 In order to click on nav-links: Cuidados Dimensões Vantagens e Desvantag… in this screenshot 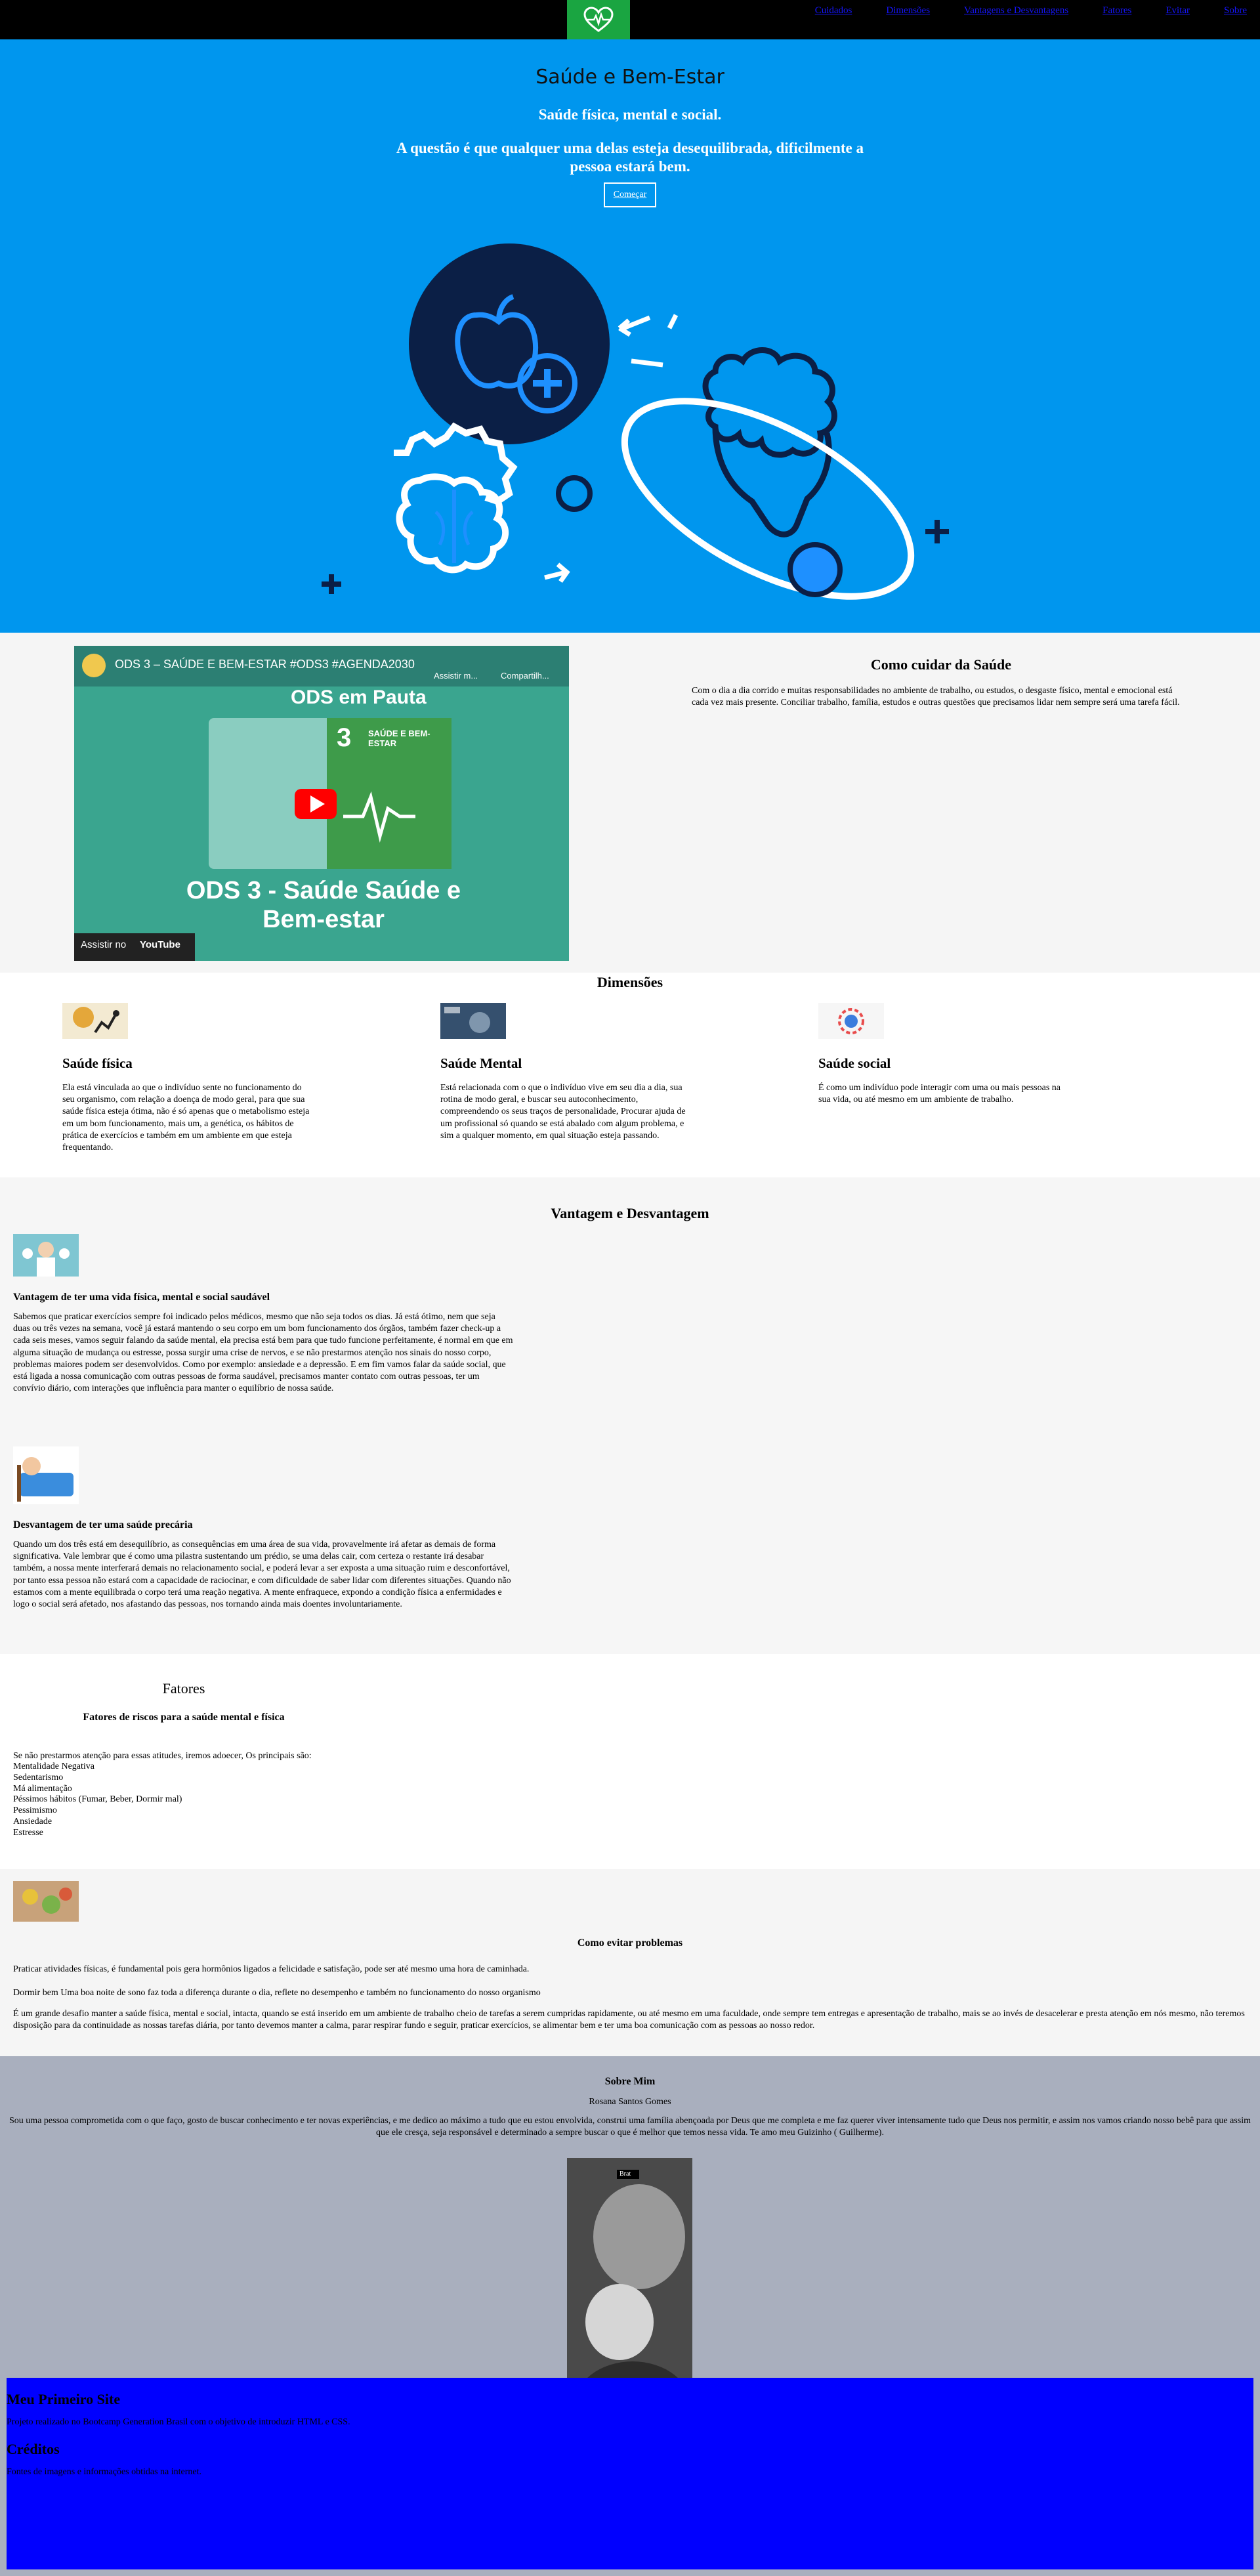, I will do `click(1031, 10)`.